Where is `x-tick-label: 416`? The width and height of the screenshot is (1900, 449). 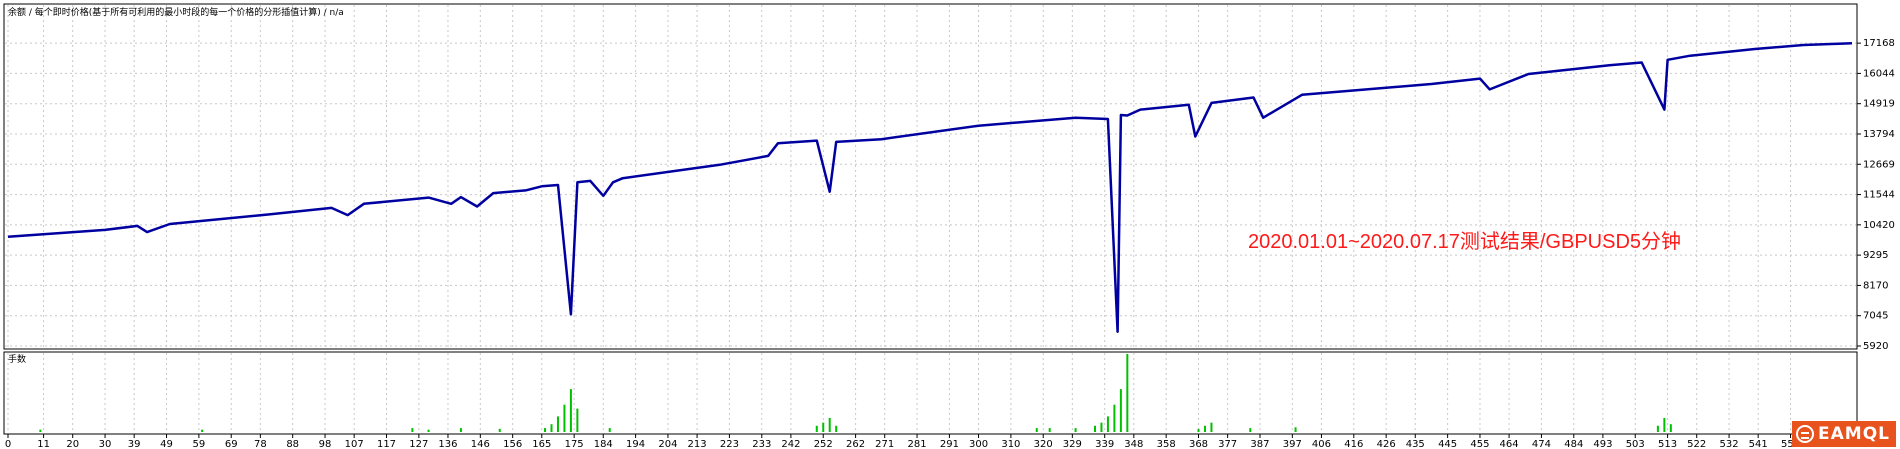 x-tick-label: 416 is located at coordinates (1353, 444).